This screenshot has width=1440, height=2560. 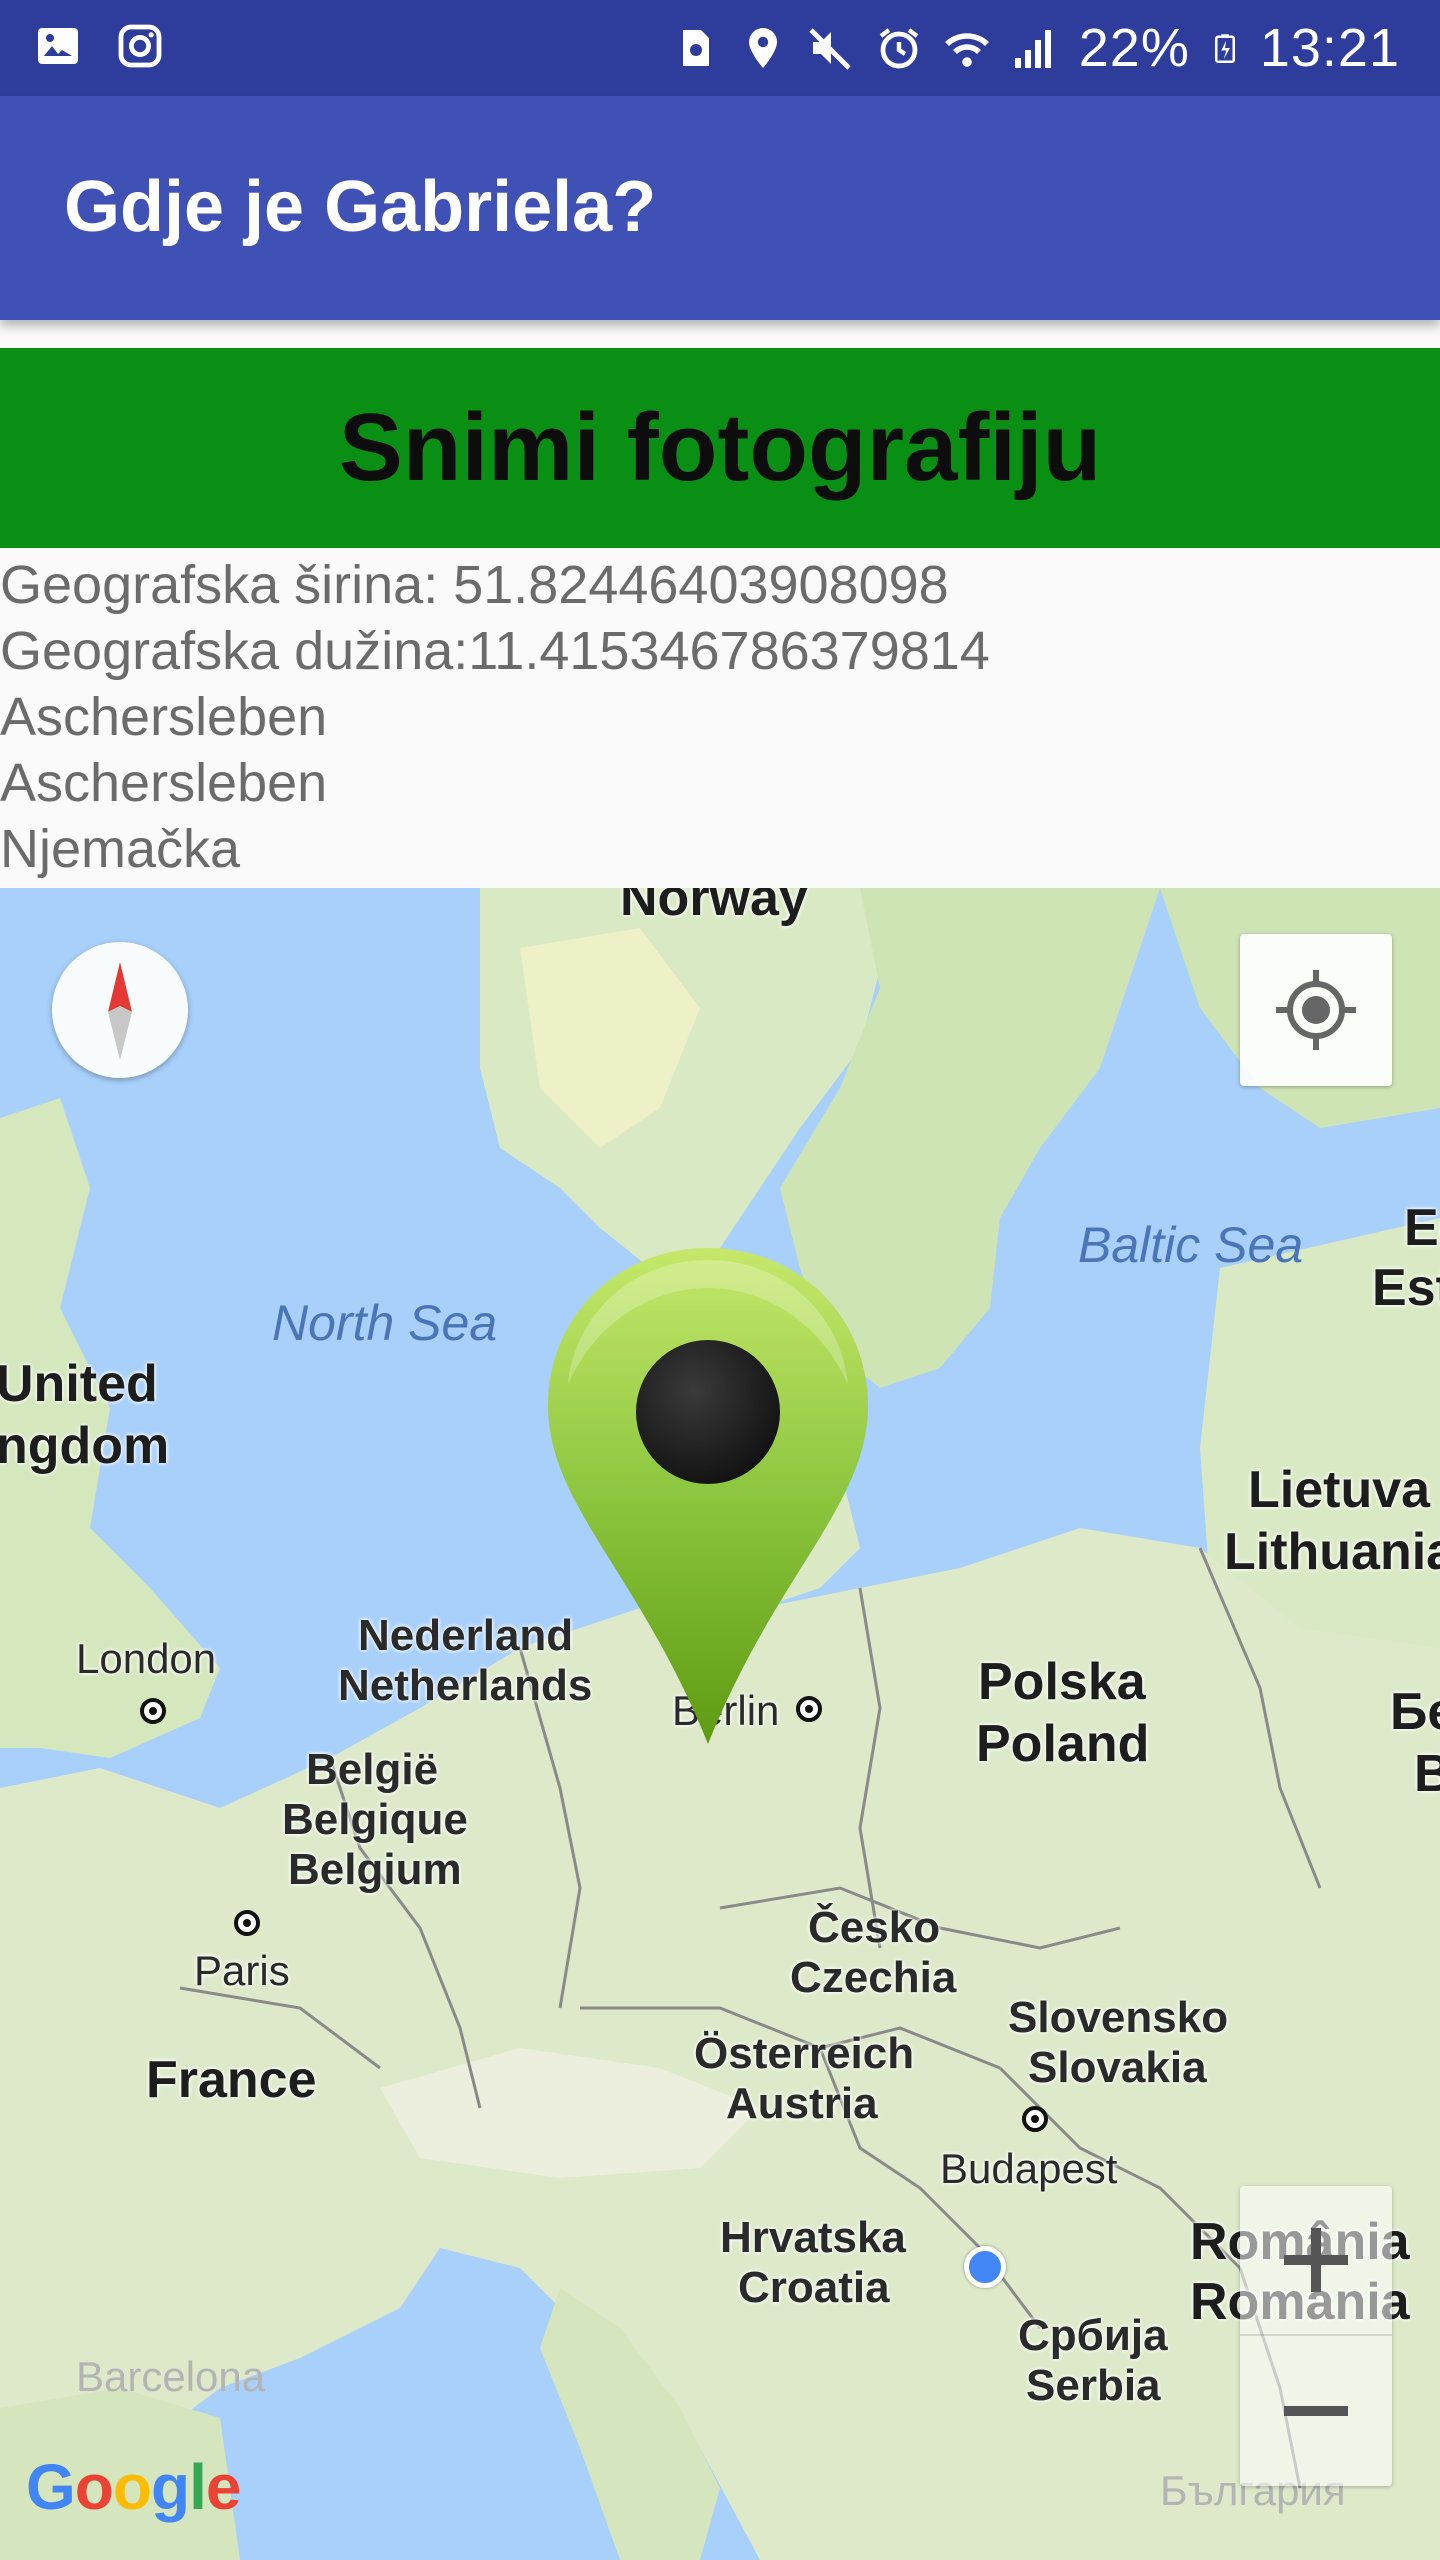 What do you see at coordinates (966, 50) in the screenshot?
I see `wifi-icon` at bounding box center [966, 50].